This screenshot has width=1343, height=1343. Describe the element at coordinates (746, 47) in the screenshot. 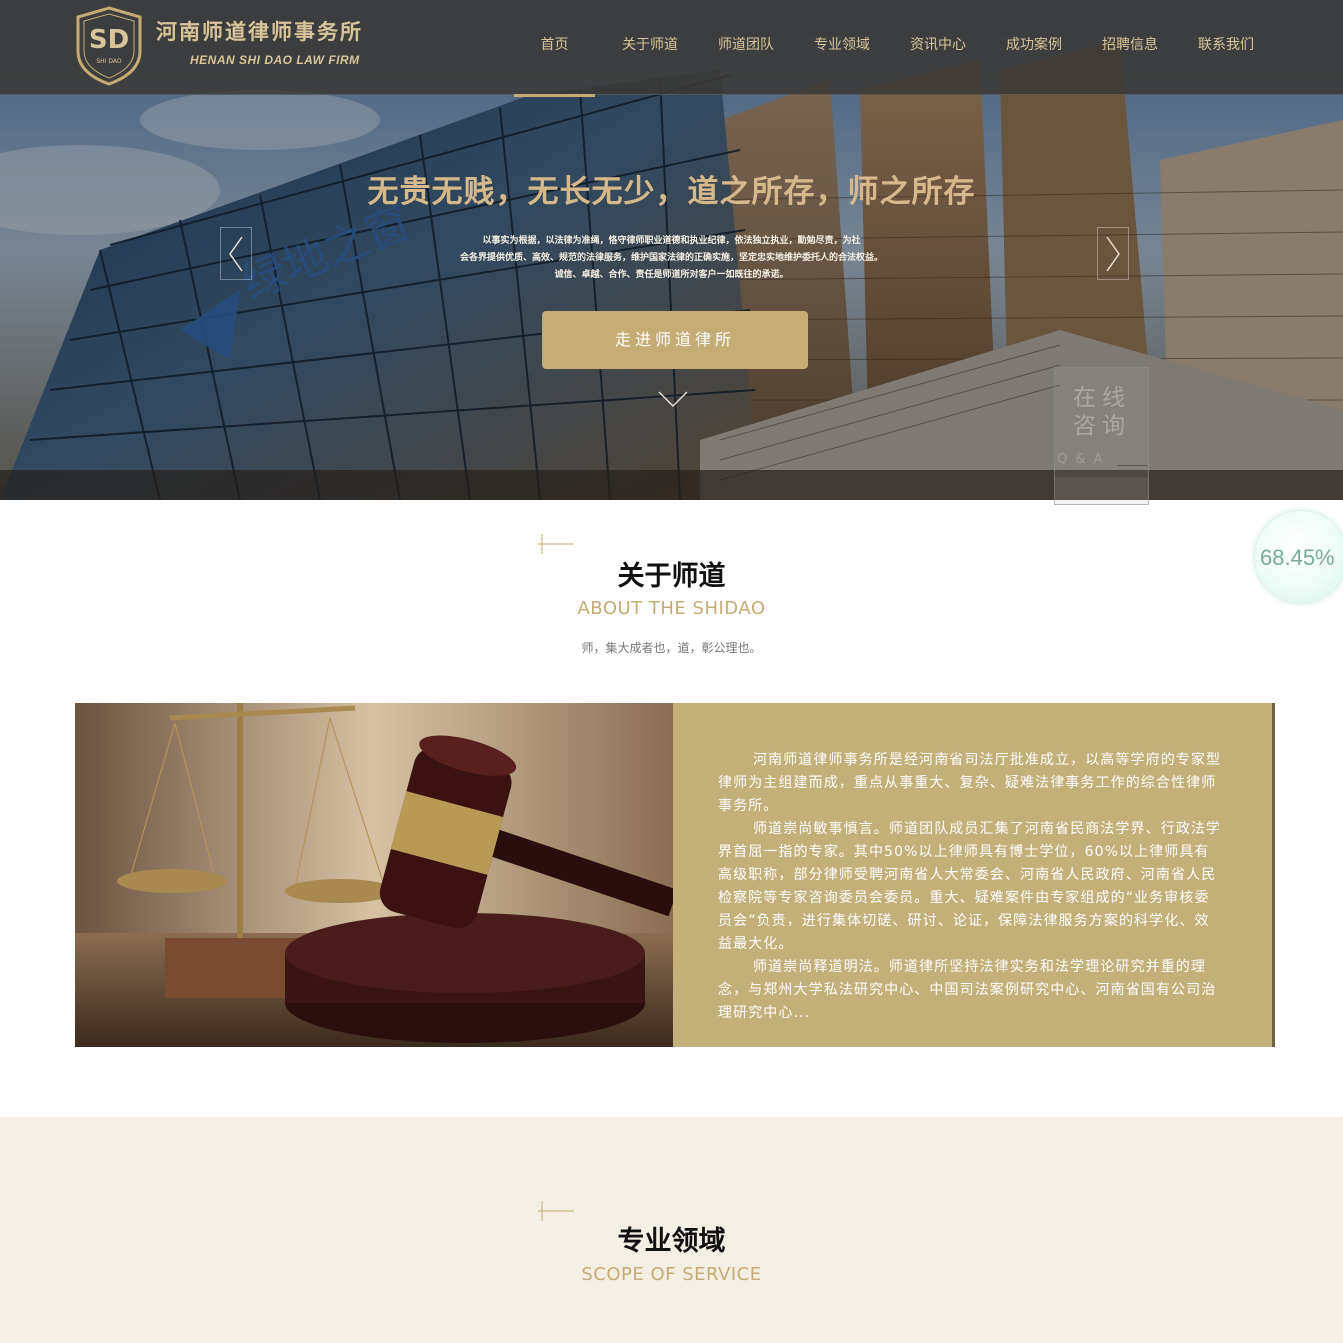

I see `nav-item-team: 师道团队` at that location.